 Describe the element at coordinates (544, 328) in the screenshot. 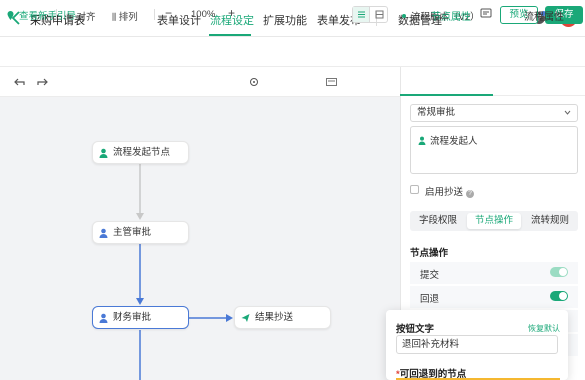

I see `reset-default-link: 恢复默认` at that location.